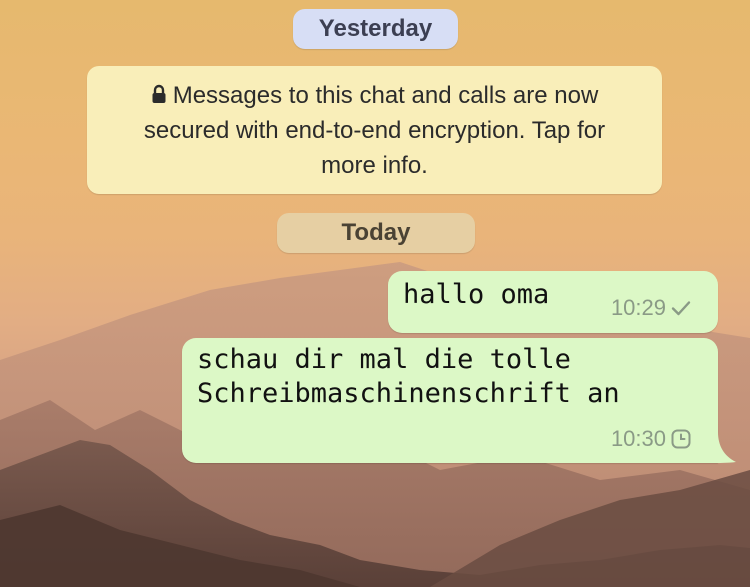 Image resolution: width=750 pixels, height=587 pixels. I want to click on message-meta: 10:29, so click(651, 308).